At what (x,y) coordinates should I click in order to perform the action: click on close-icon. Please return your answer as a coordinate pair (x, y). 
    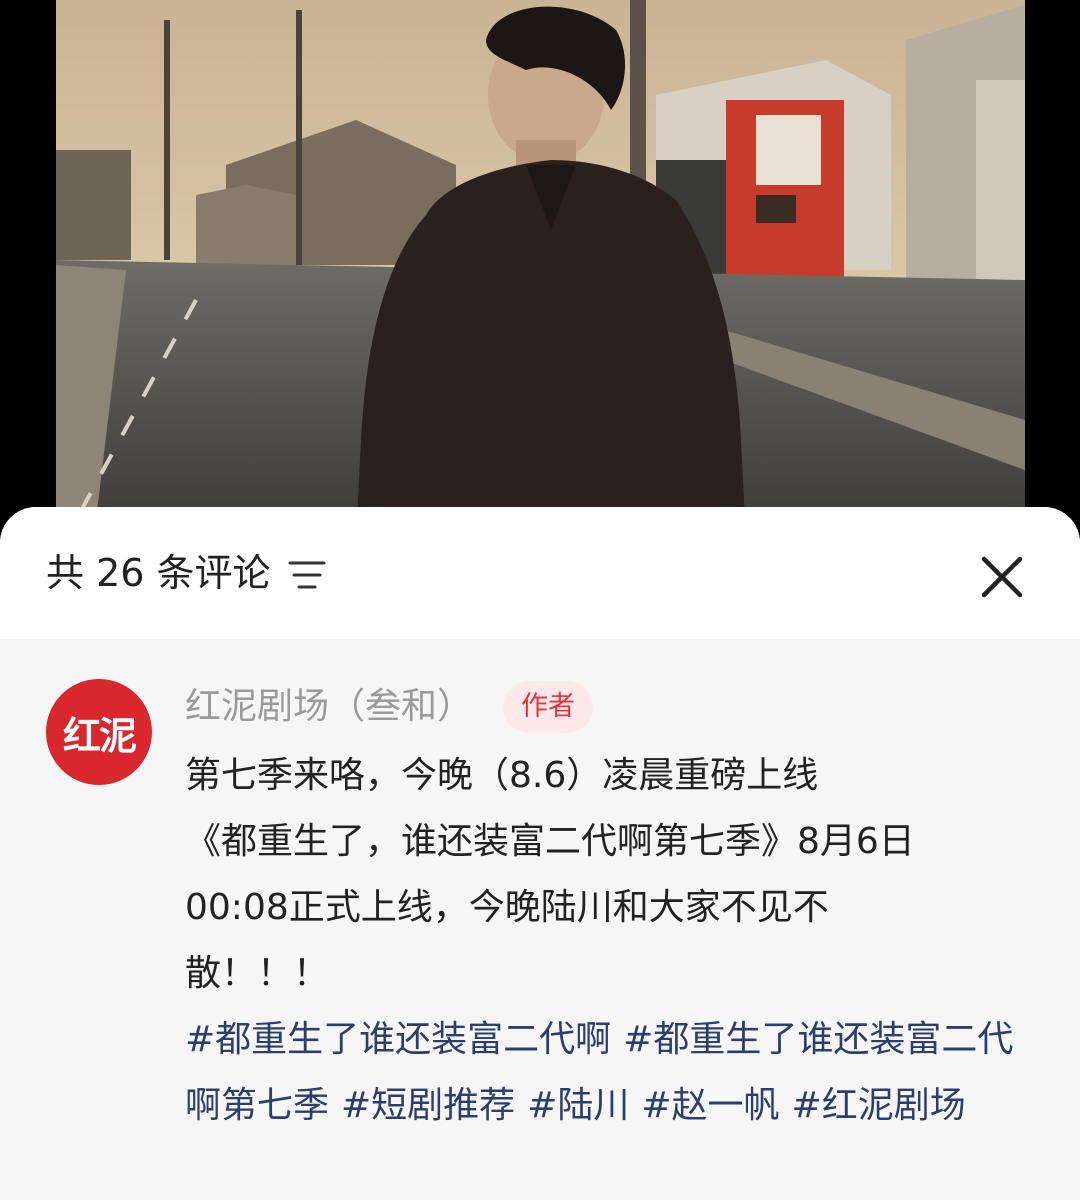
    Looking at the image, I should click on (1002, 577).